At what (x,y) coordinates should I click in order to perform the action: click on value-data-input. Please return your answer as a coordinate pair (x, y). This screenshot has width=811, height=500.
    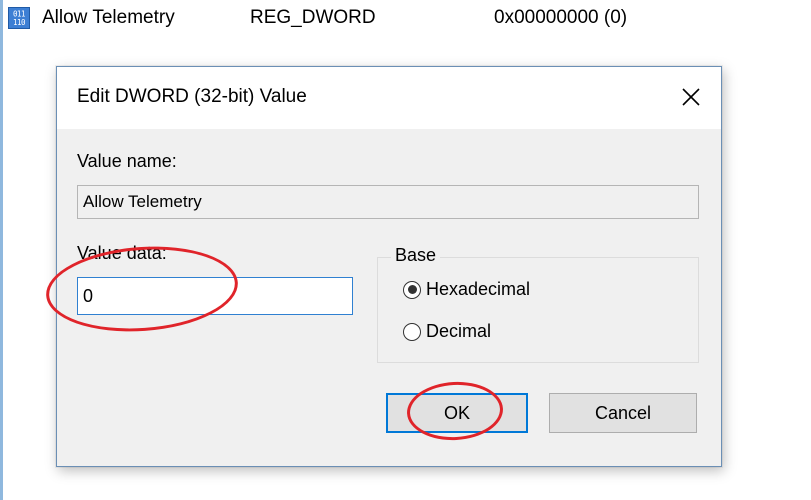
    Looking at the image, I should click on (215, 296).